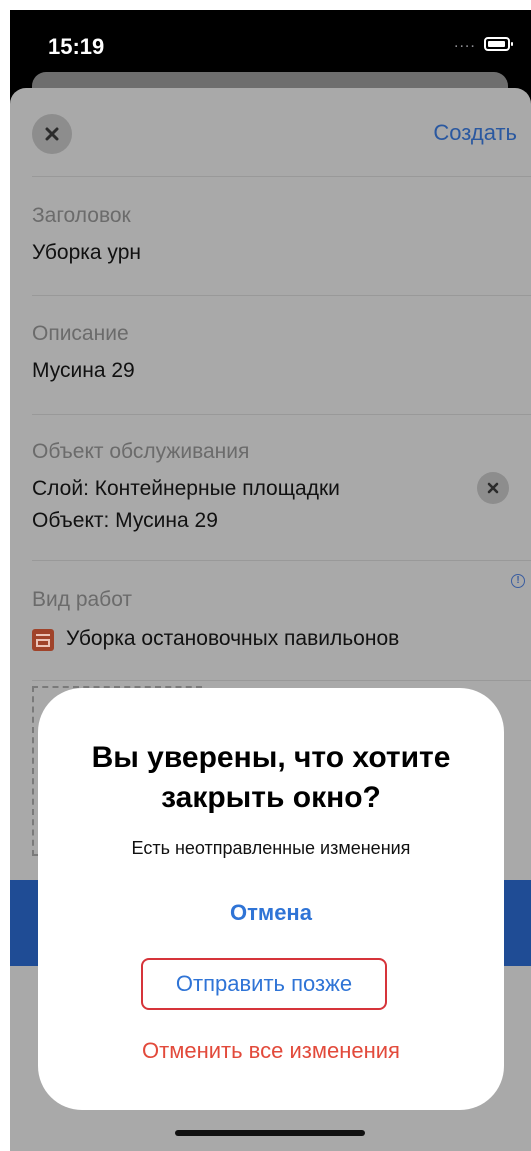 Image resolution: width=531 pixels, height=1151 pixels. I want to click on home-indicator, so click(270, 1133).